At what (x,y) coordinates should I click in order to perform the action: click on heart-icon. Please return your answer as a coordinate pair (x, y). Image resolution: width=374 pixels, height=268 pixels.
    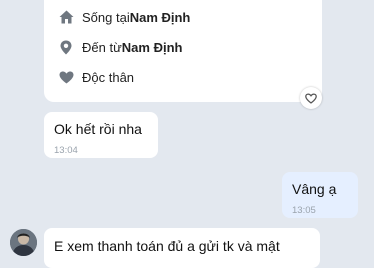
    Looking at the image, I should click on (66, 77).